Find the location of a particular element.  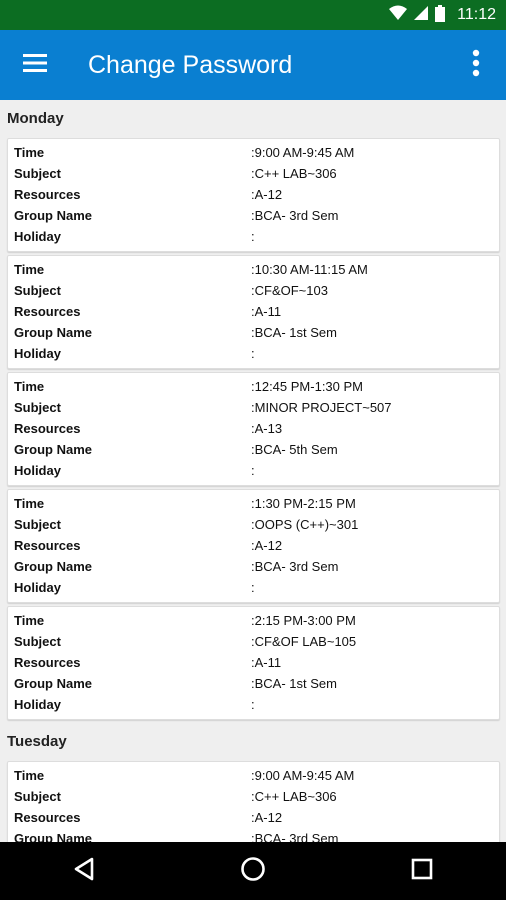

time-row: Time :10:30 AM-11:15 AM is located at coordinates (253, 269).